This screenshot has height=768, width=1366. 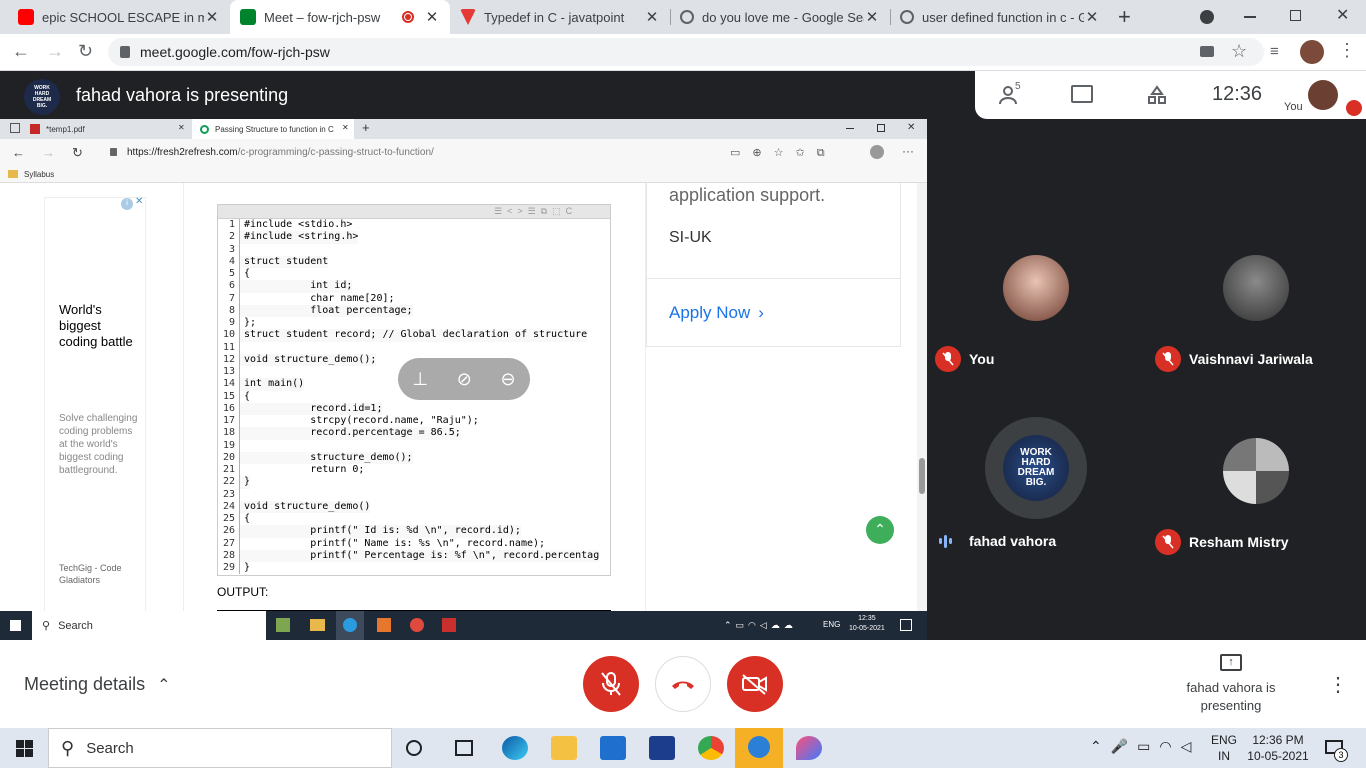 I want to click on leave-call-button, so click(x=683, y=684).